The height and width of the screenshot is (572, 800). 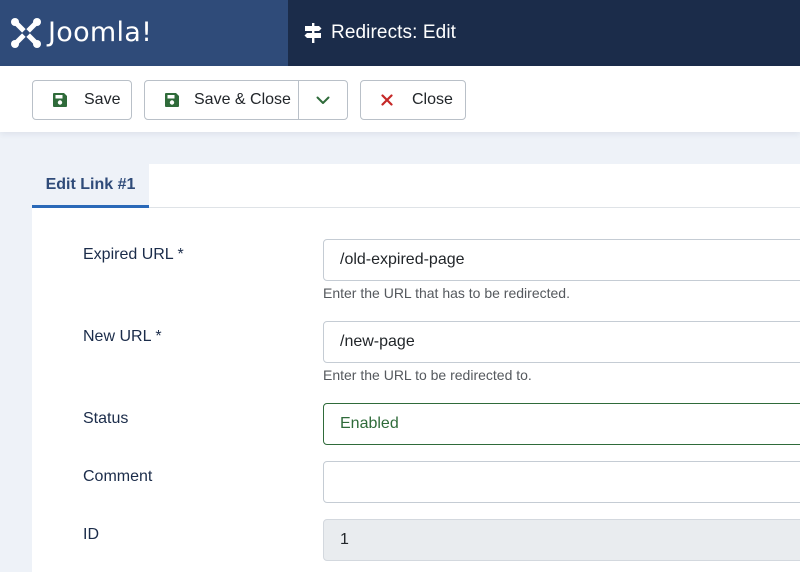 What do you see at coordinates (106, 418) in the screenshot?
I see `status-label: Status` at bounding box center [106, 418].